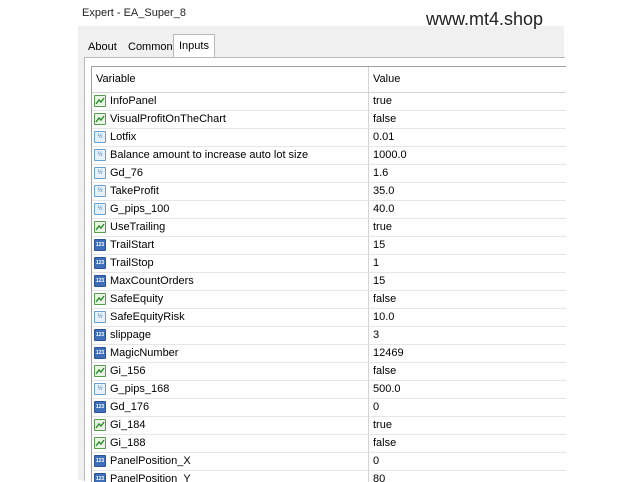 The image size is (640, 482). Describe the element at coordinates (230, 282) in the screenshot. I see `variable-cell: 123 MaxCountOrders` at that location.